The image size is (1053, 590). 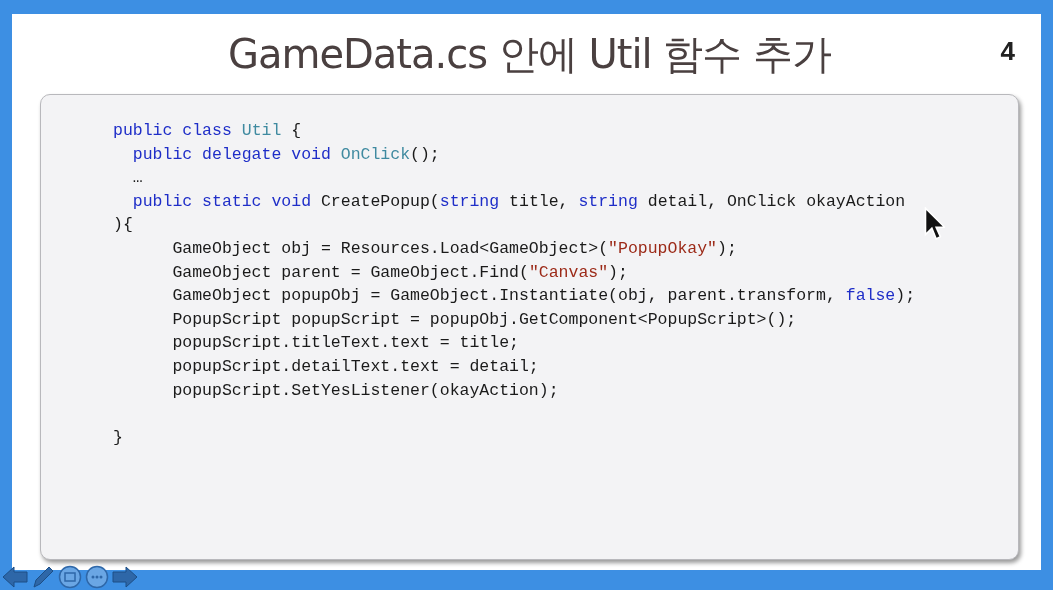 I want to click on code-line: popupScript.titleText.text = title;, so click(x=345, y=343).